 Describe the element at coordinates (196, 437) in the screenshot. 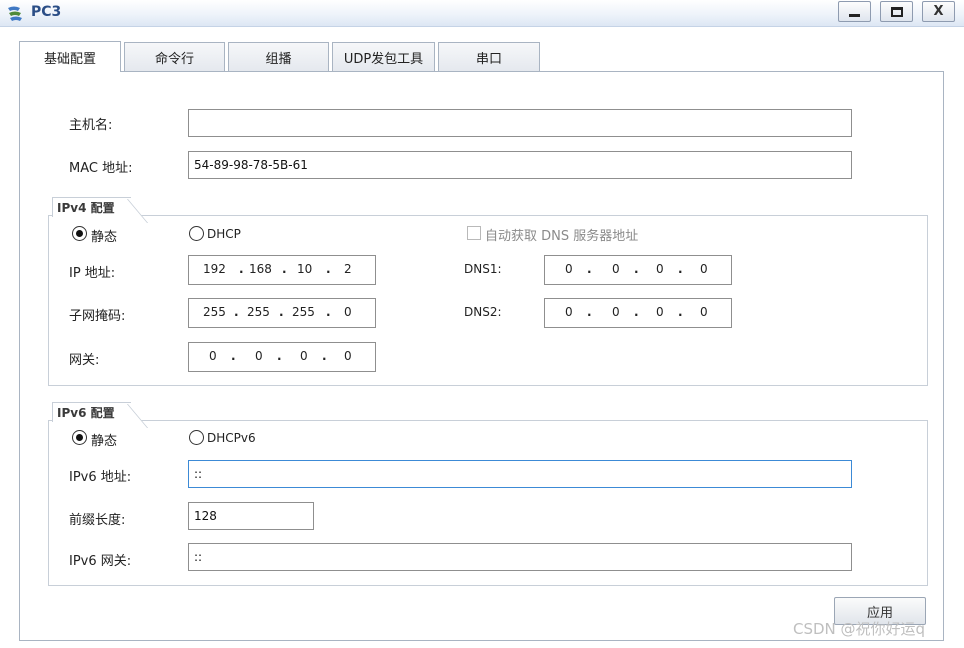

I see `ipv6-dhcp-radio` at that location.